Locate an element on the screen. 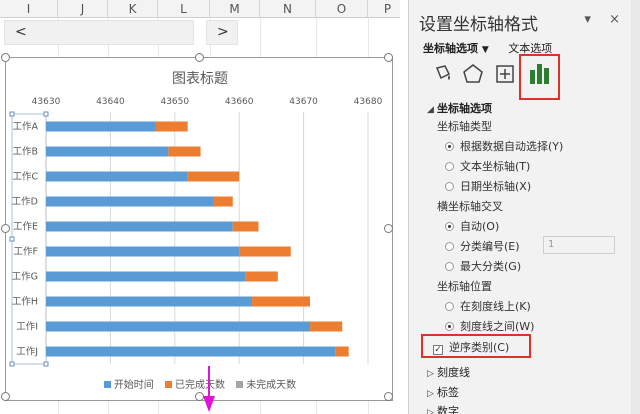 The image size is (640, 414). column-header-m: M is located at coordinates (235, 9).